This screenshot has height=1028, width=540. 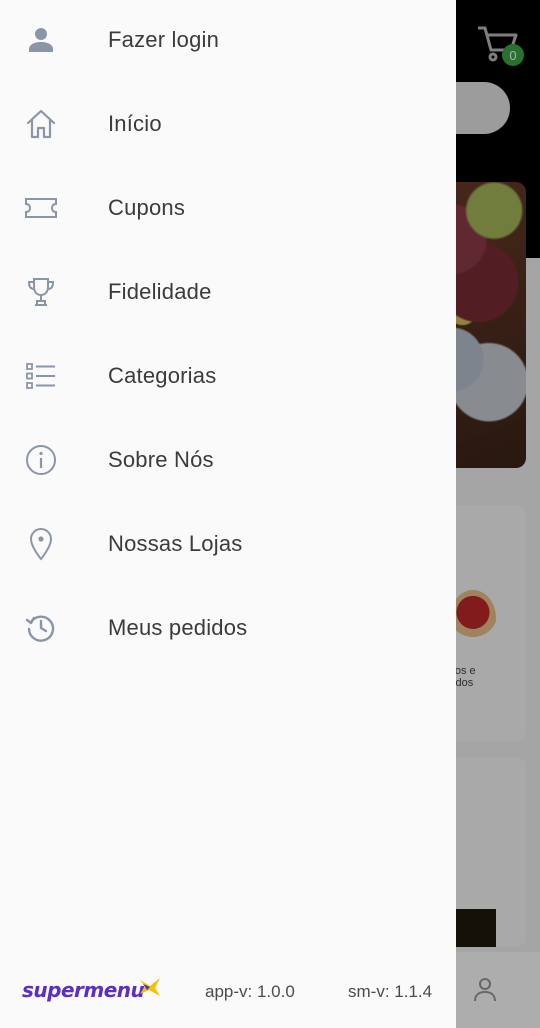 What do you see at coordinates (228, 124) in the screenshot?
I see `menu-item-home: Início` at bounding box center [228, 124].